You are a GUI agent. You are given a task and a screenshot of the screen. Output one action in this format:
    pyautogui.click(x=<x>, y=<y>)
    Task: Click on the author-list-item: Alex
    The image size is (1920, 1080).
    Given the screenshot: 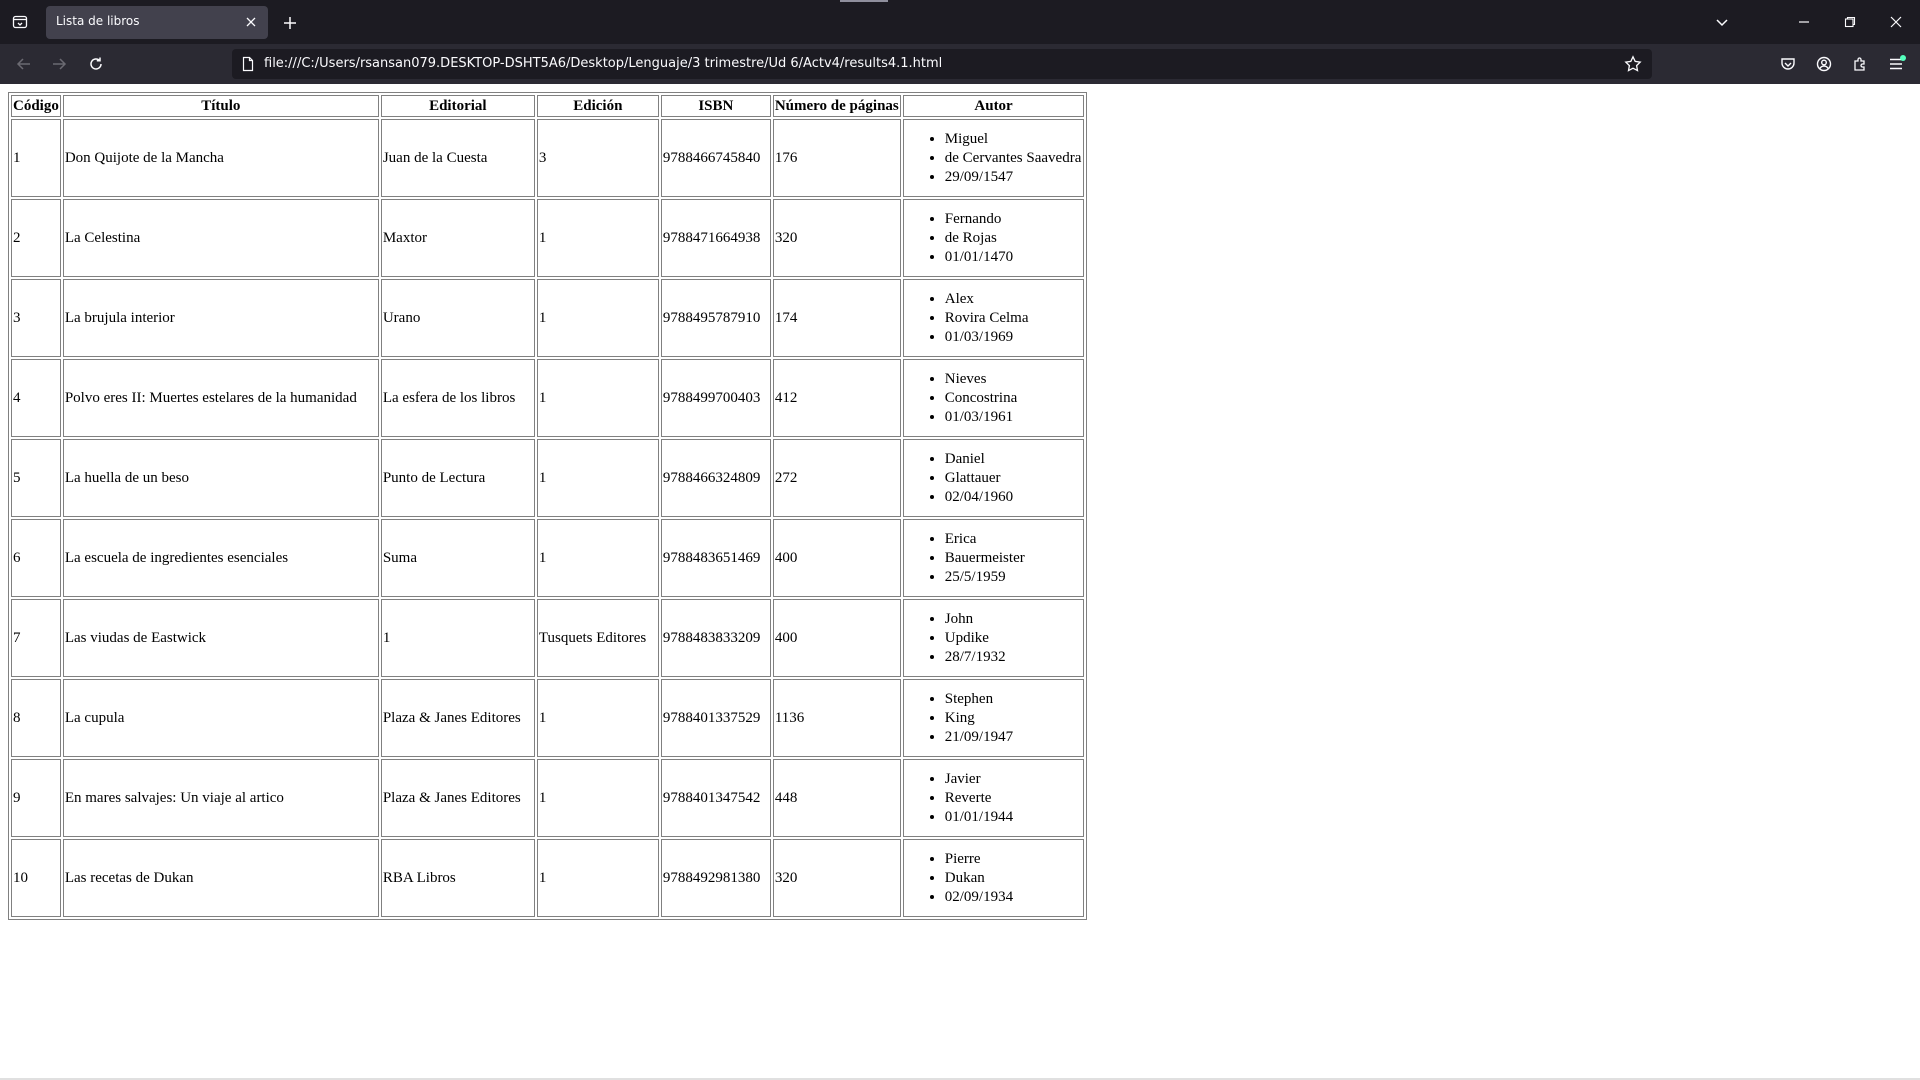 What is the action you would take?
    pyautogui.click(x=1013, y=299)
    